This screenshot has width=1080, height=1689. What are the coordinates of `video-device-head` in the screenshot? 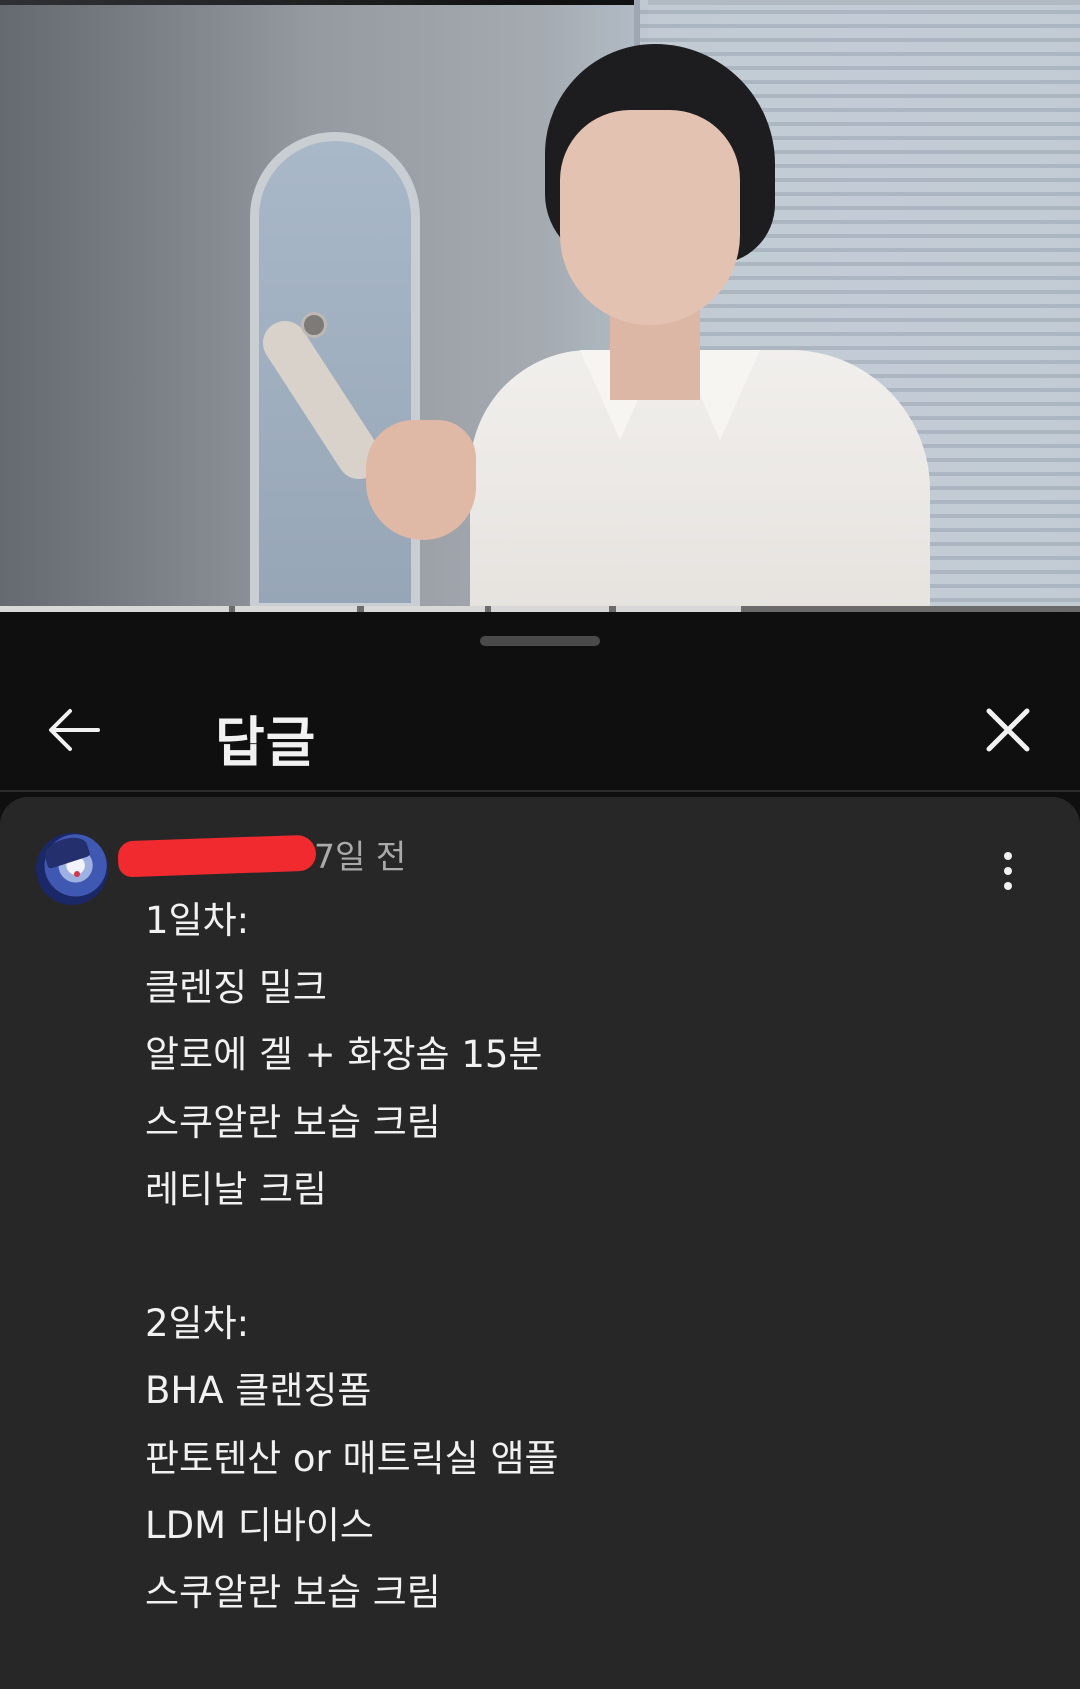 It's located at (314, 325).